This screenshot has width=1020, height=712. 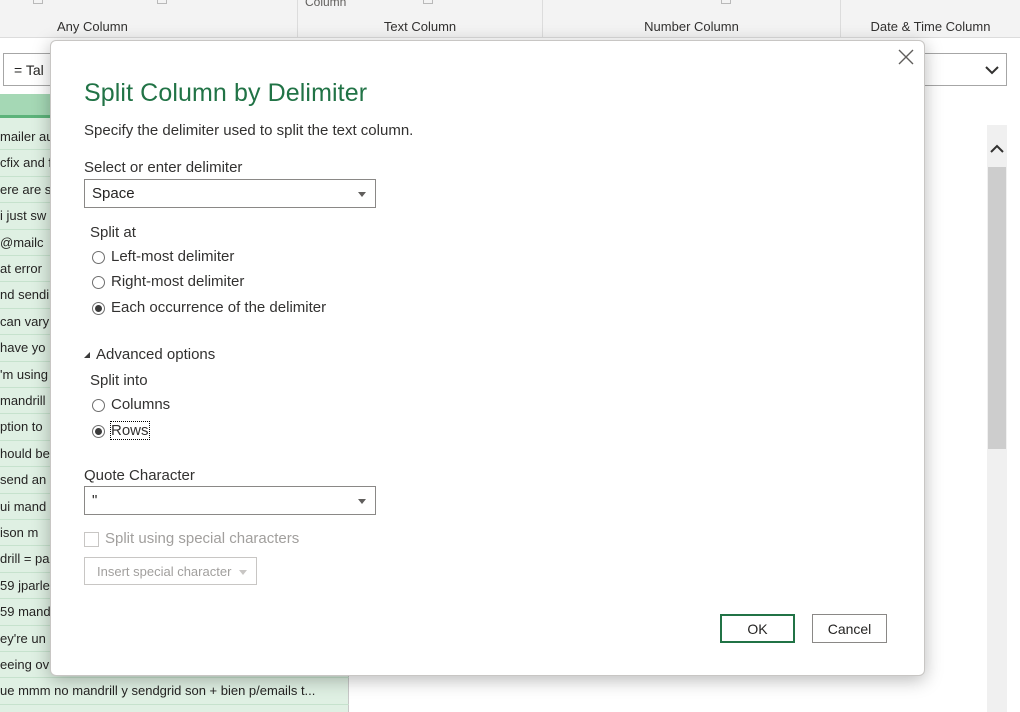 I want to click on insert-special-character-button: Insert special character, so click(x=170, y=571).